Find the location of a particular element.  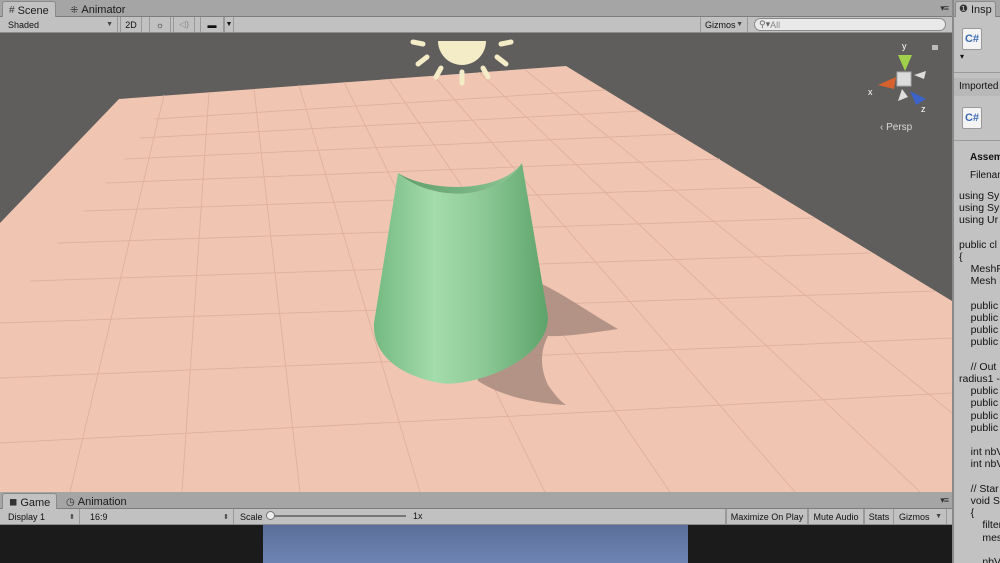

tab-animator-label: Animator is located at coordinates (103, 10).